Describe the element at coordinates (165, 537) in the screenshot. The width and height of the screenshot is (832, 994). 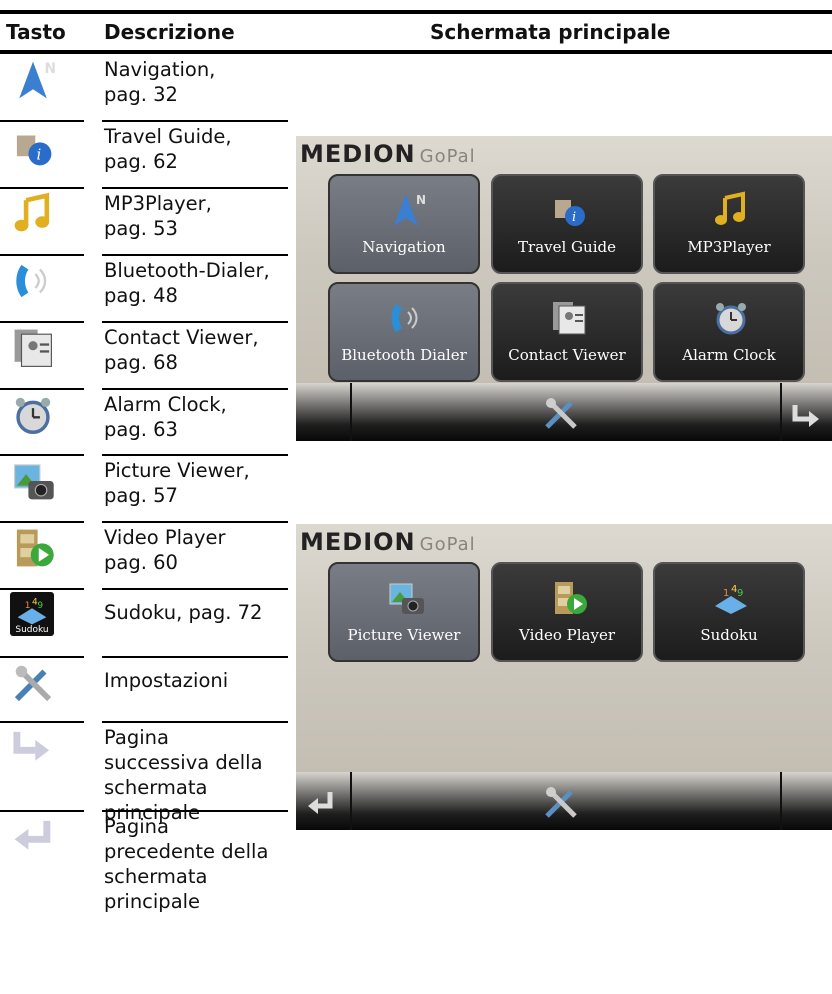
I see `description-line: Video Player` at that location.